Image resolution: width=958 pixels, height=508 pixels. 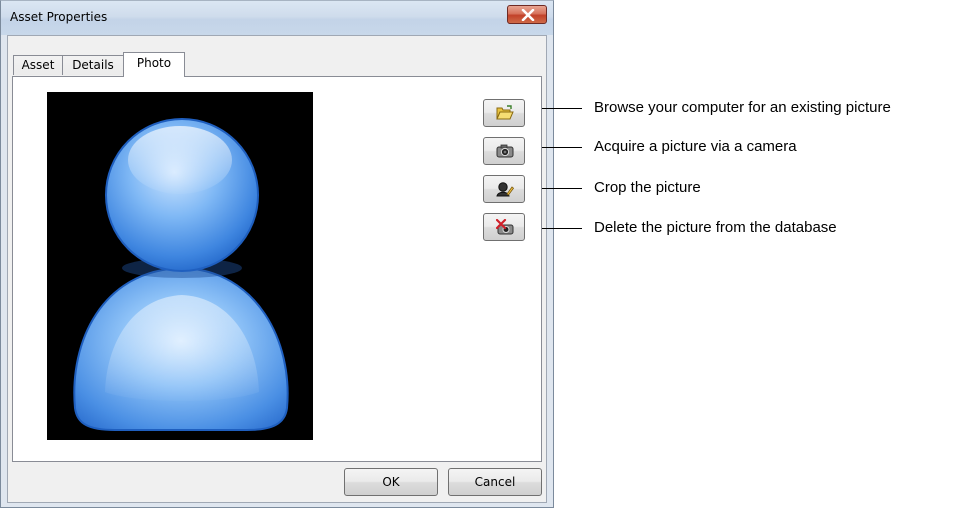 What do you see at coordinates (181, 274) in the screenshot?
I see `user-silhouette-icon` at bounding box center [181, 274].